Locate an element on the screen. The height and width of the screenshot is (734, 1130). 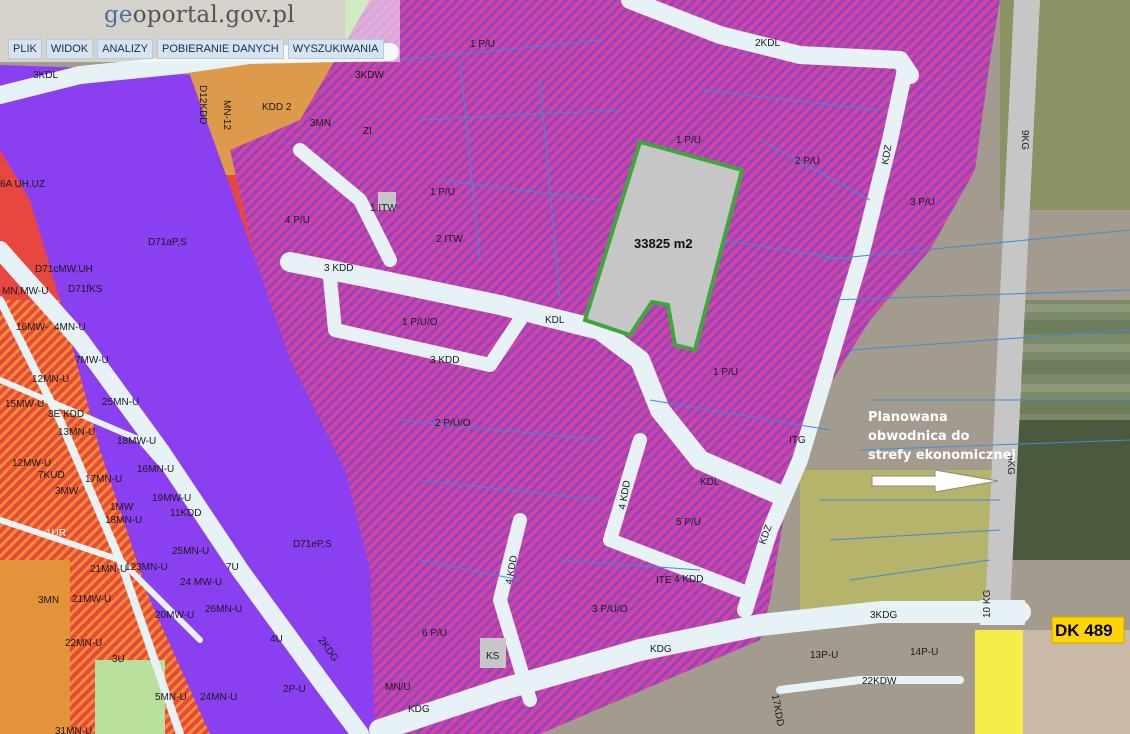
label-mnu13: 13MN-U is located at coordinates (76, 432).